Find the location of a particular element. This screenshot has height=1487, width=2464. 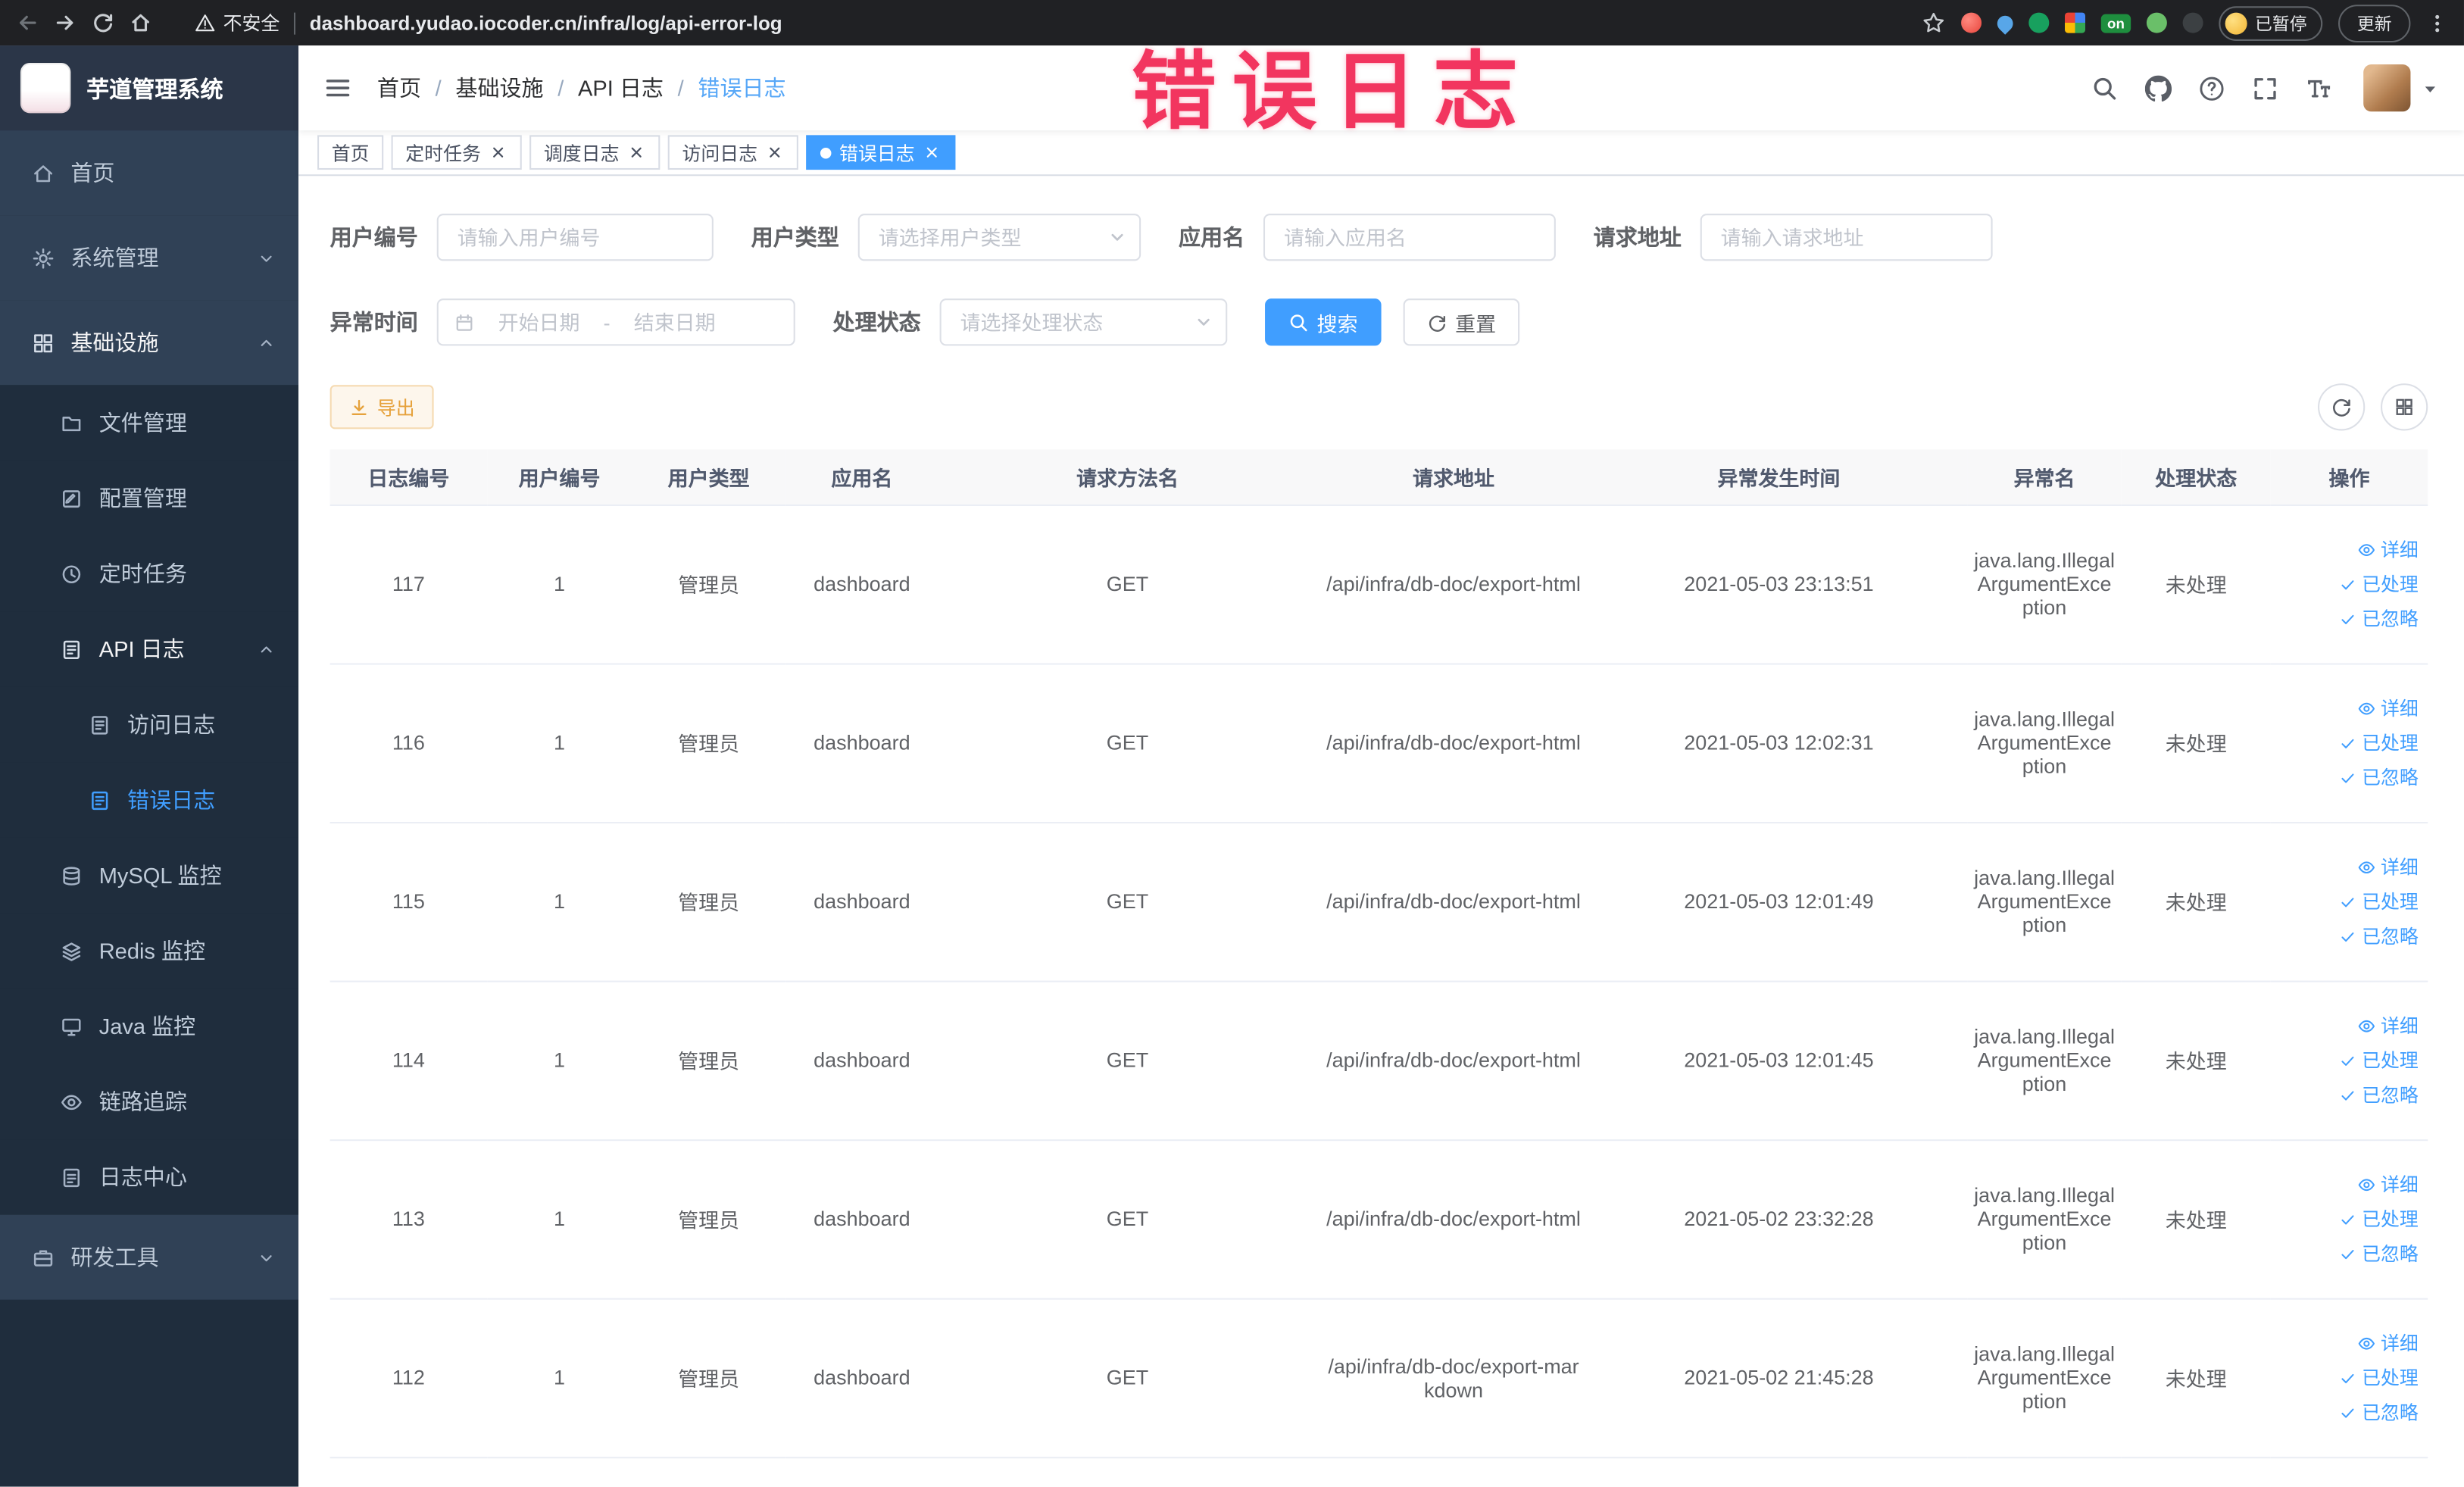

user-menu is located at coordinates (2401, 88).